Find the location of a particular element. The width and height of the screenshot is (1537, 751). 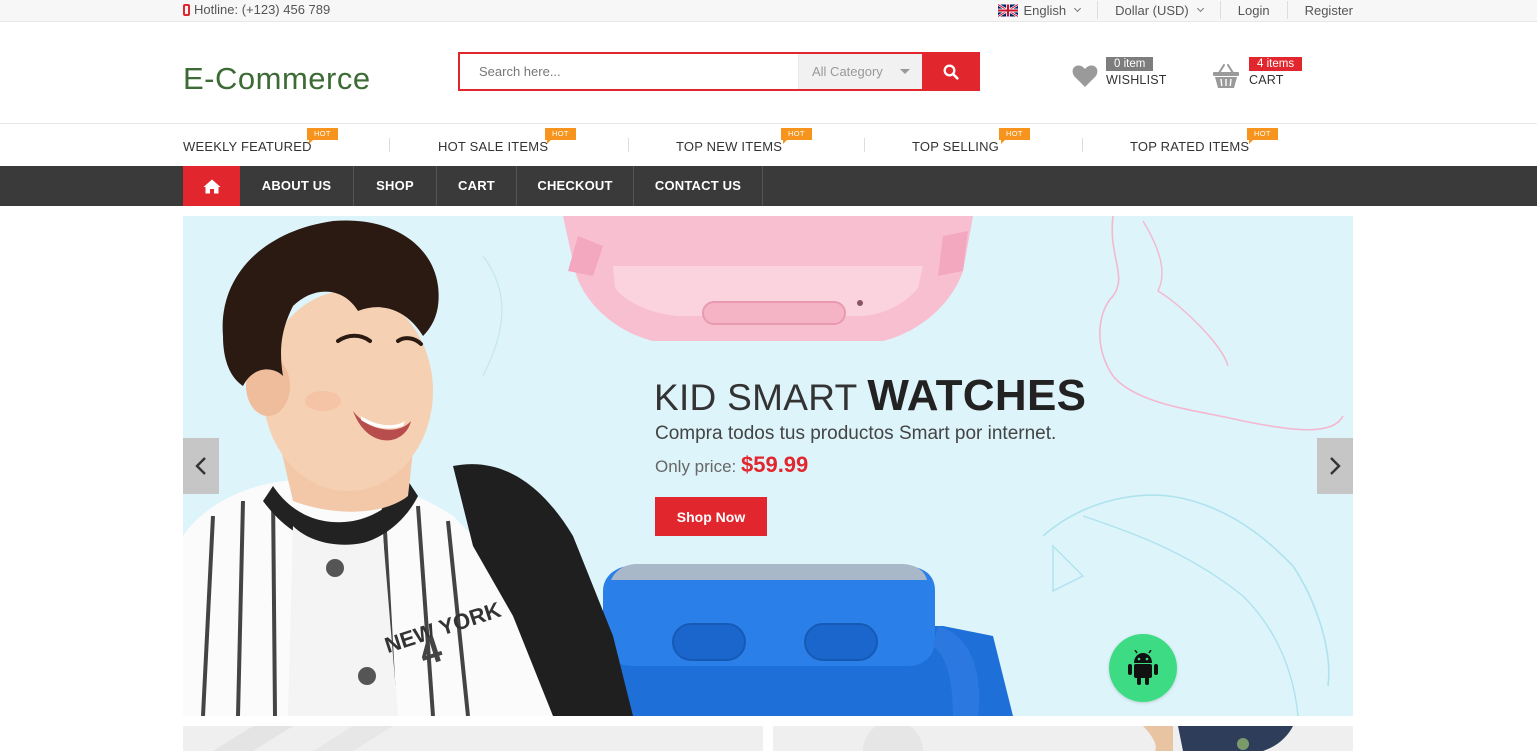

heart-icon is located at coordinates (1085, 76).